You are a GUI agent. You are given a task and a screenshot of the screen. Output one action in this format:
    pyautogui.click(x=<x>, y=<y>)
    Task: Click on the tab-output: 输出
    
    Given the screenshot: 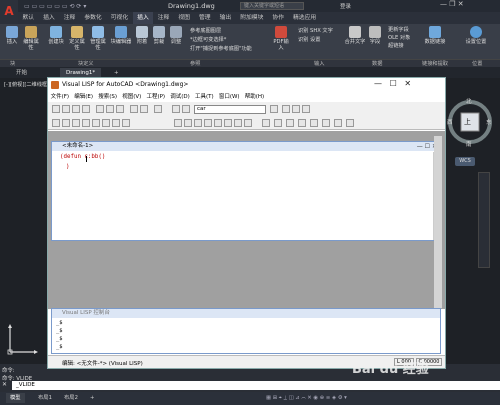 What is the action you would take?
    pyautogui.click(x=225, y=18)
    